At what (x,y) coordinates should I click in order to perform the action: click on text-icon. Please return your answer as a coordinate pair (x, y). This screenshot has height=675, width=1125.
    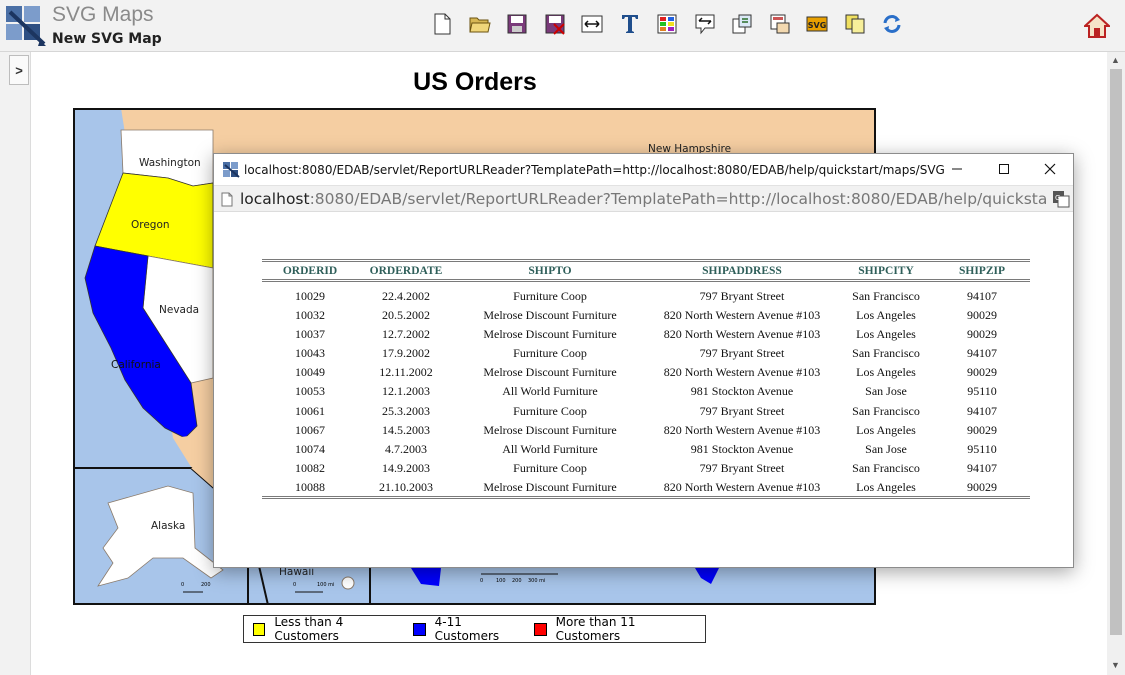
    Looking at the image, I should click on (629, 24).